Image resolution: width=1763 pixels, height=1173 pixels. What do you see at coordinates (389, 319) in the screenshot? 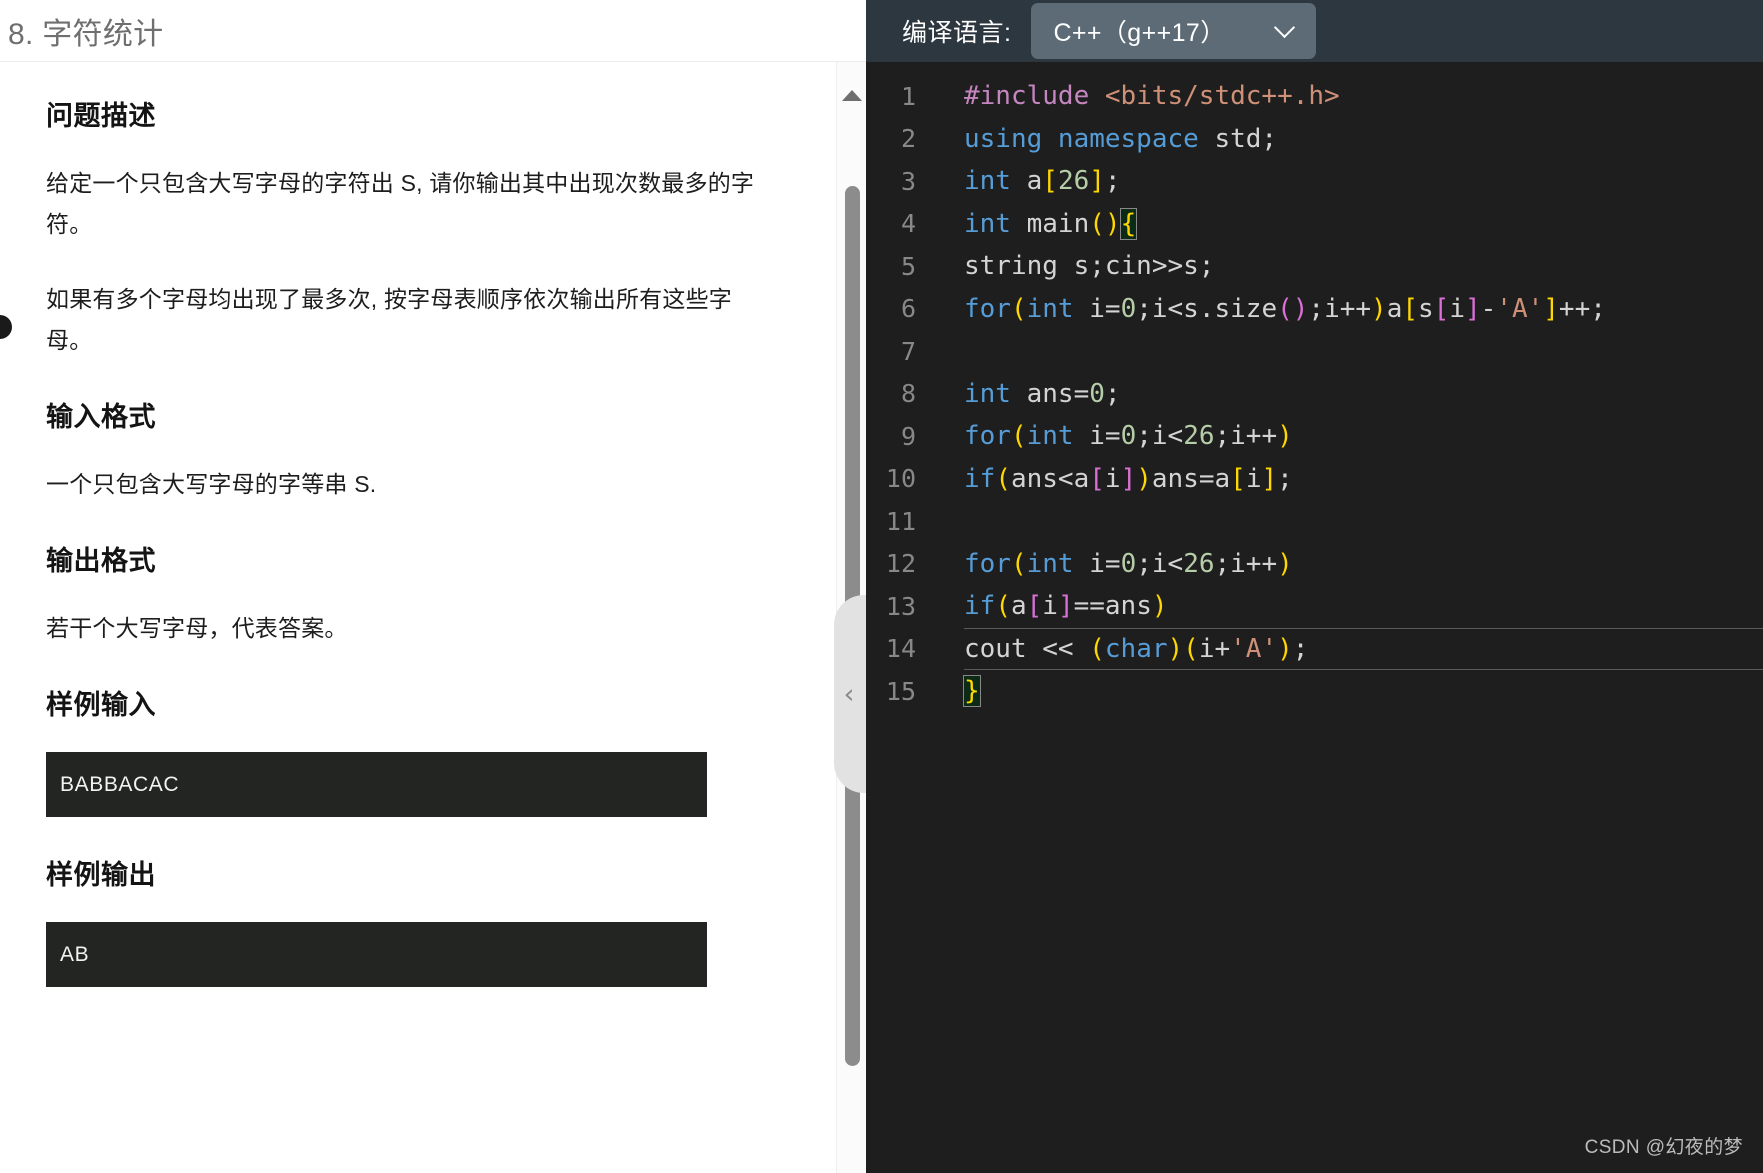
I see `description-paragraph-2: 如果有多个字母均出现了最多次, 按字母表顺序依次输出所有这些字母。` at bounding box center [389, 319].